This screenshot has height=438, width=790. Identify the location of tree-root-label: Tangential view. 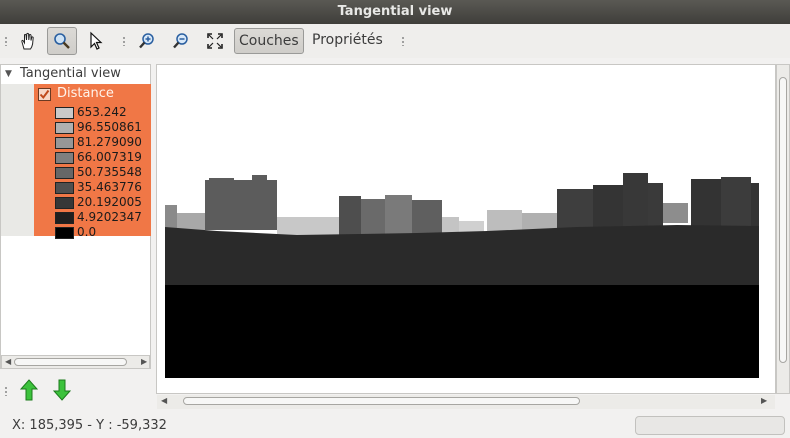
(70, 73).